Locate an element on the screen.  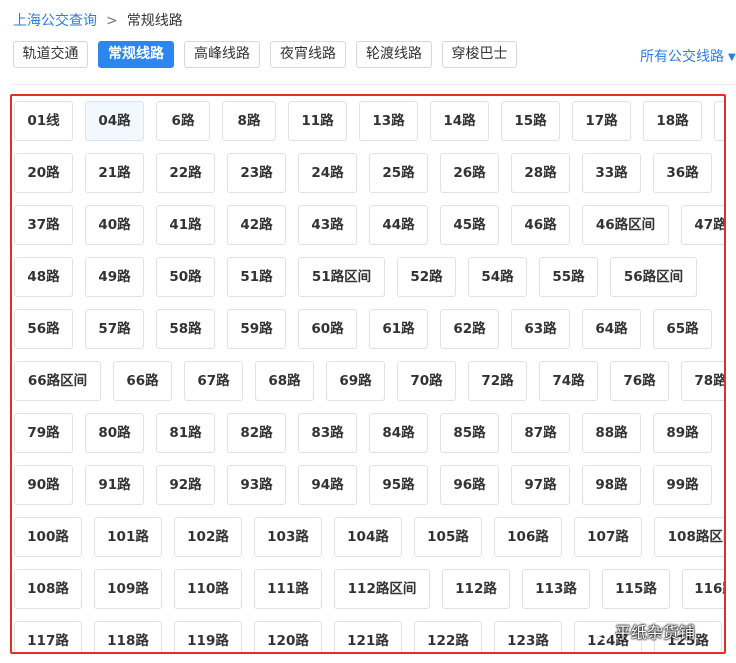
route-button: 55路 is located at coordinates (568, 277).